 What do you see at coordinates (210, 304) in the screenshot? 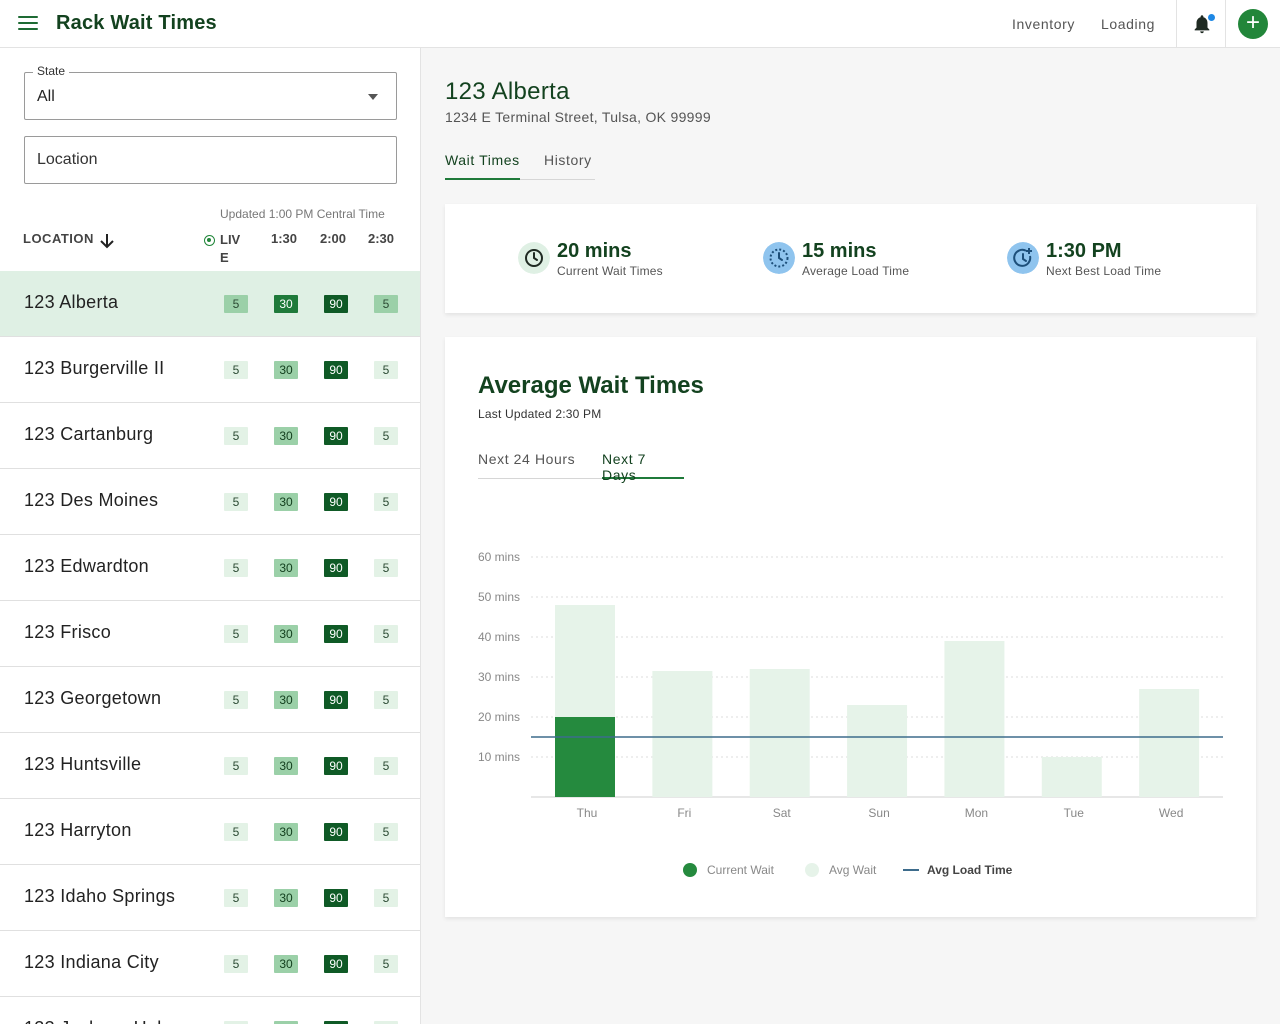
I see `location-row: 123 Alberta 5 30 90 5` at bounding box center [210, 304].